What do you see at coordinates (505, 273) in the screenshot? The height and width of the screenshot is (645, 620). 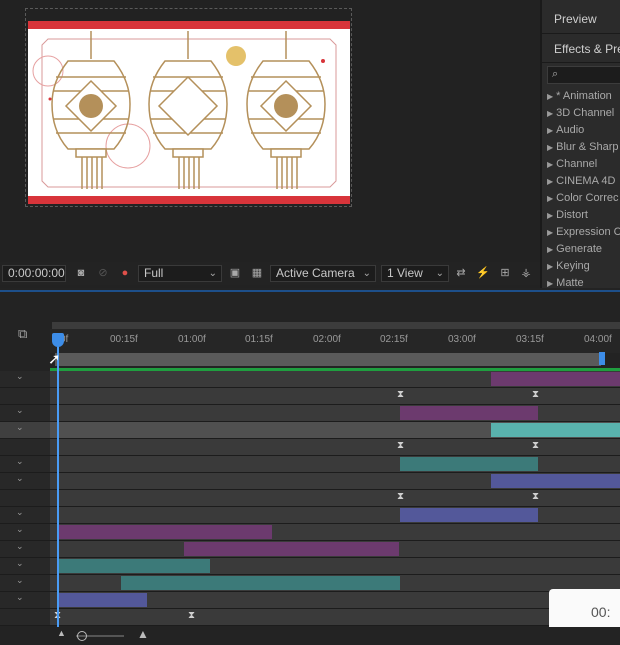 I see `timeline-toggle-icon: ⊞` at bounding box center [505, 273].